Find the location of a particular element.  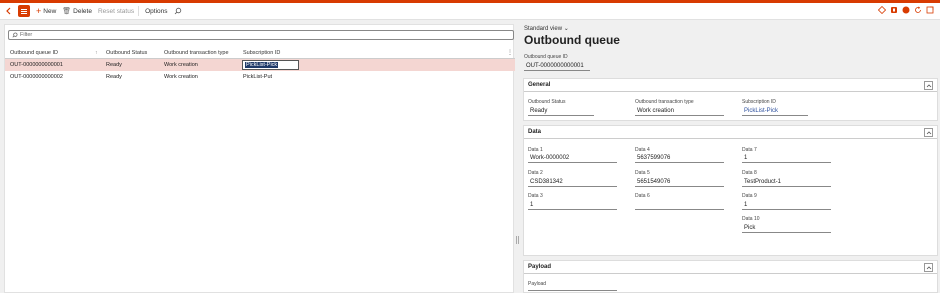

reset-status-button: Reset status is located at coordinates (116, 11).